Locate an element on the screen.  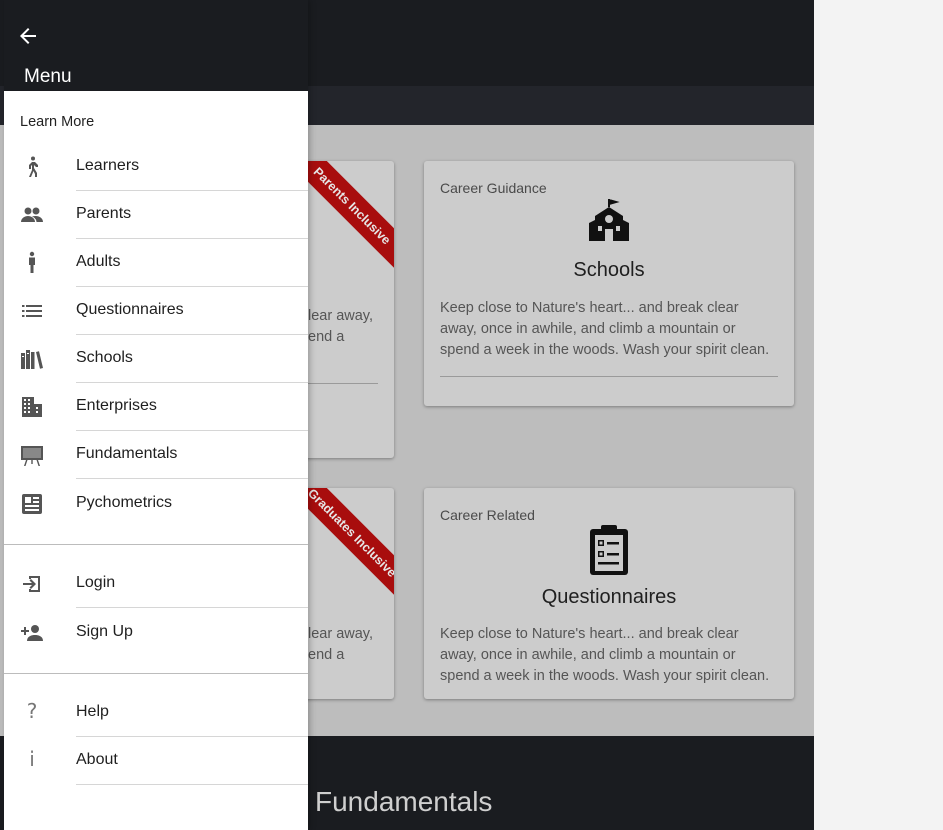
card-title: Schools is located at coordinates (609, 270).